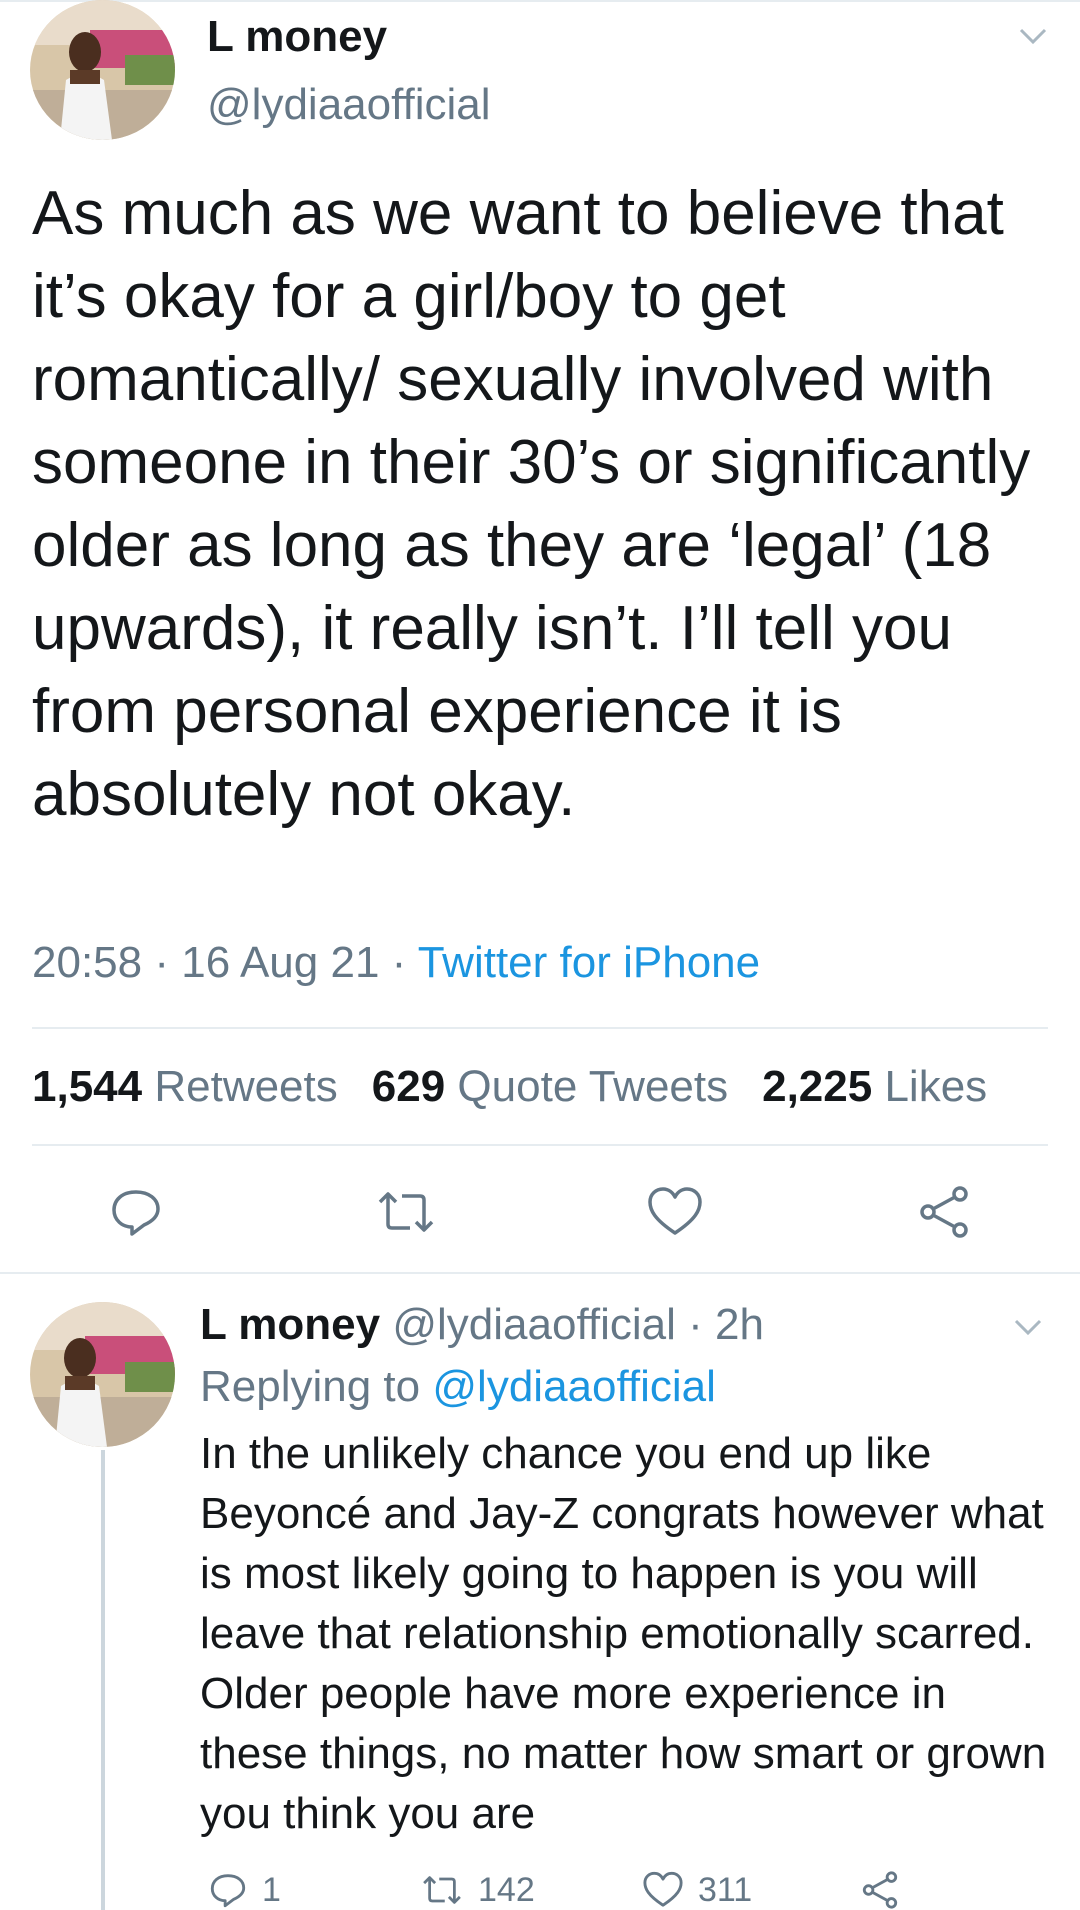 The width and height of the screenshot is (1080, 1910). I want to click on quotes-label: Quote Tweets, so click(593, 1086).